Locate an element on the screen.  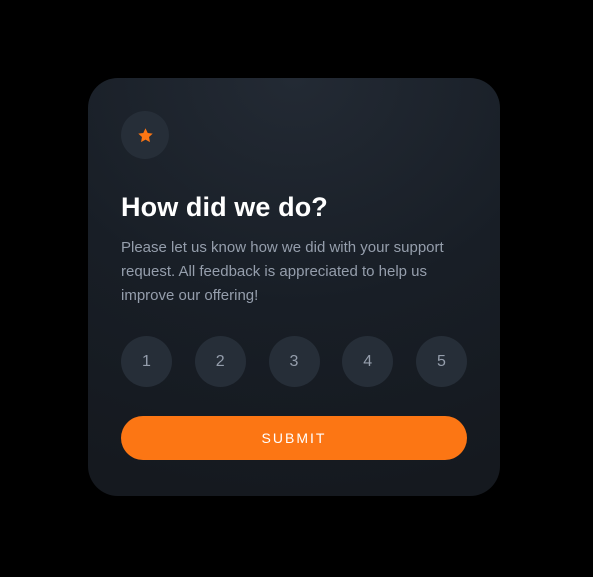
star-badge is located at coordinates (145, 135).